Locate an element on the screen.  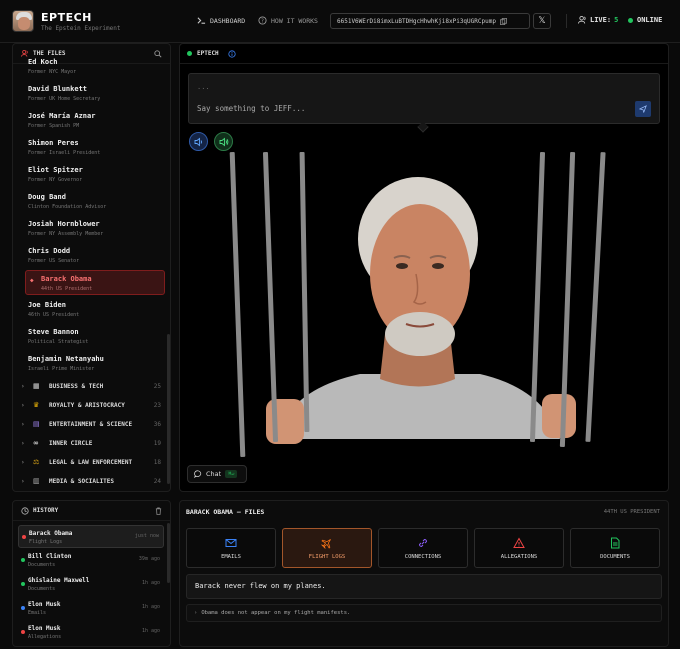
person-item-selected: ◆ Barack Obama 44th US President is located at coordinates (95, 282).